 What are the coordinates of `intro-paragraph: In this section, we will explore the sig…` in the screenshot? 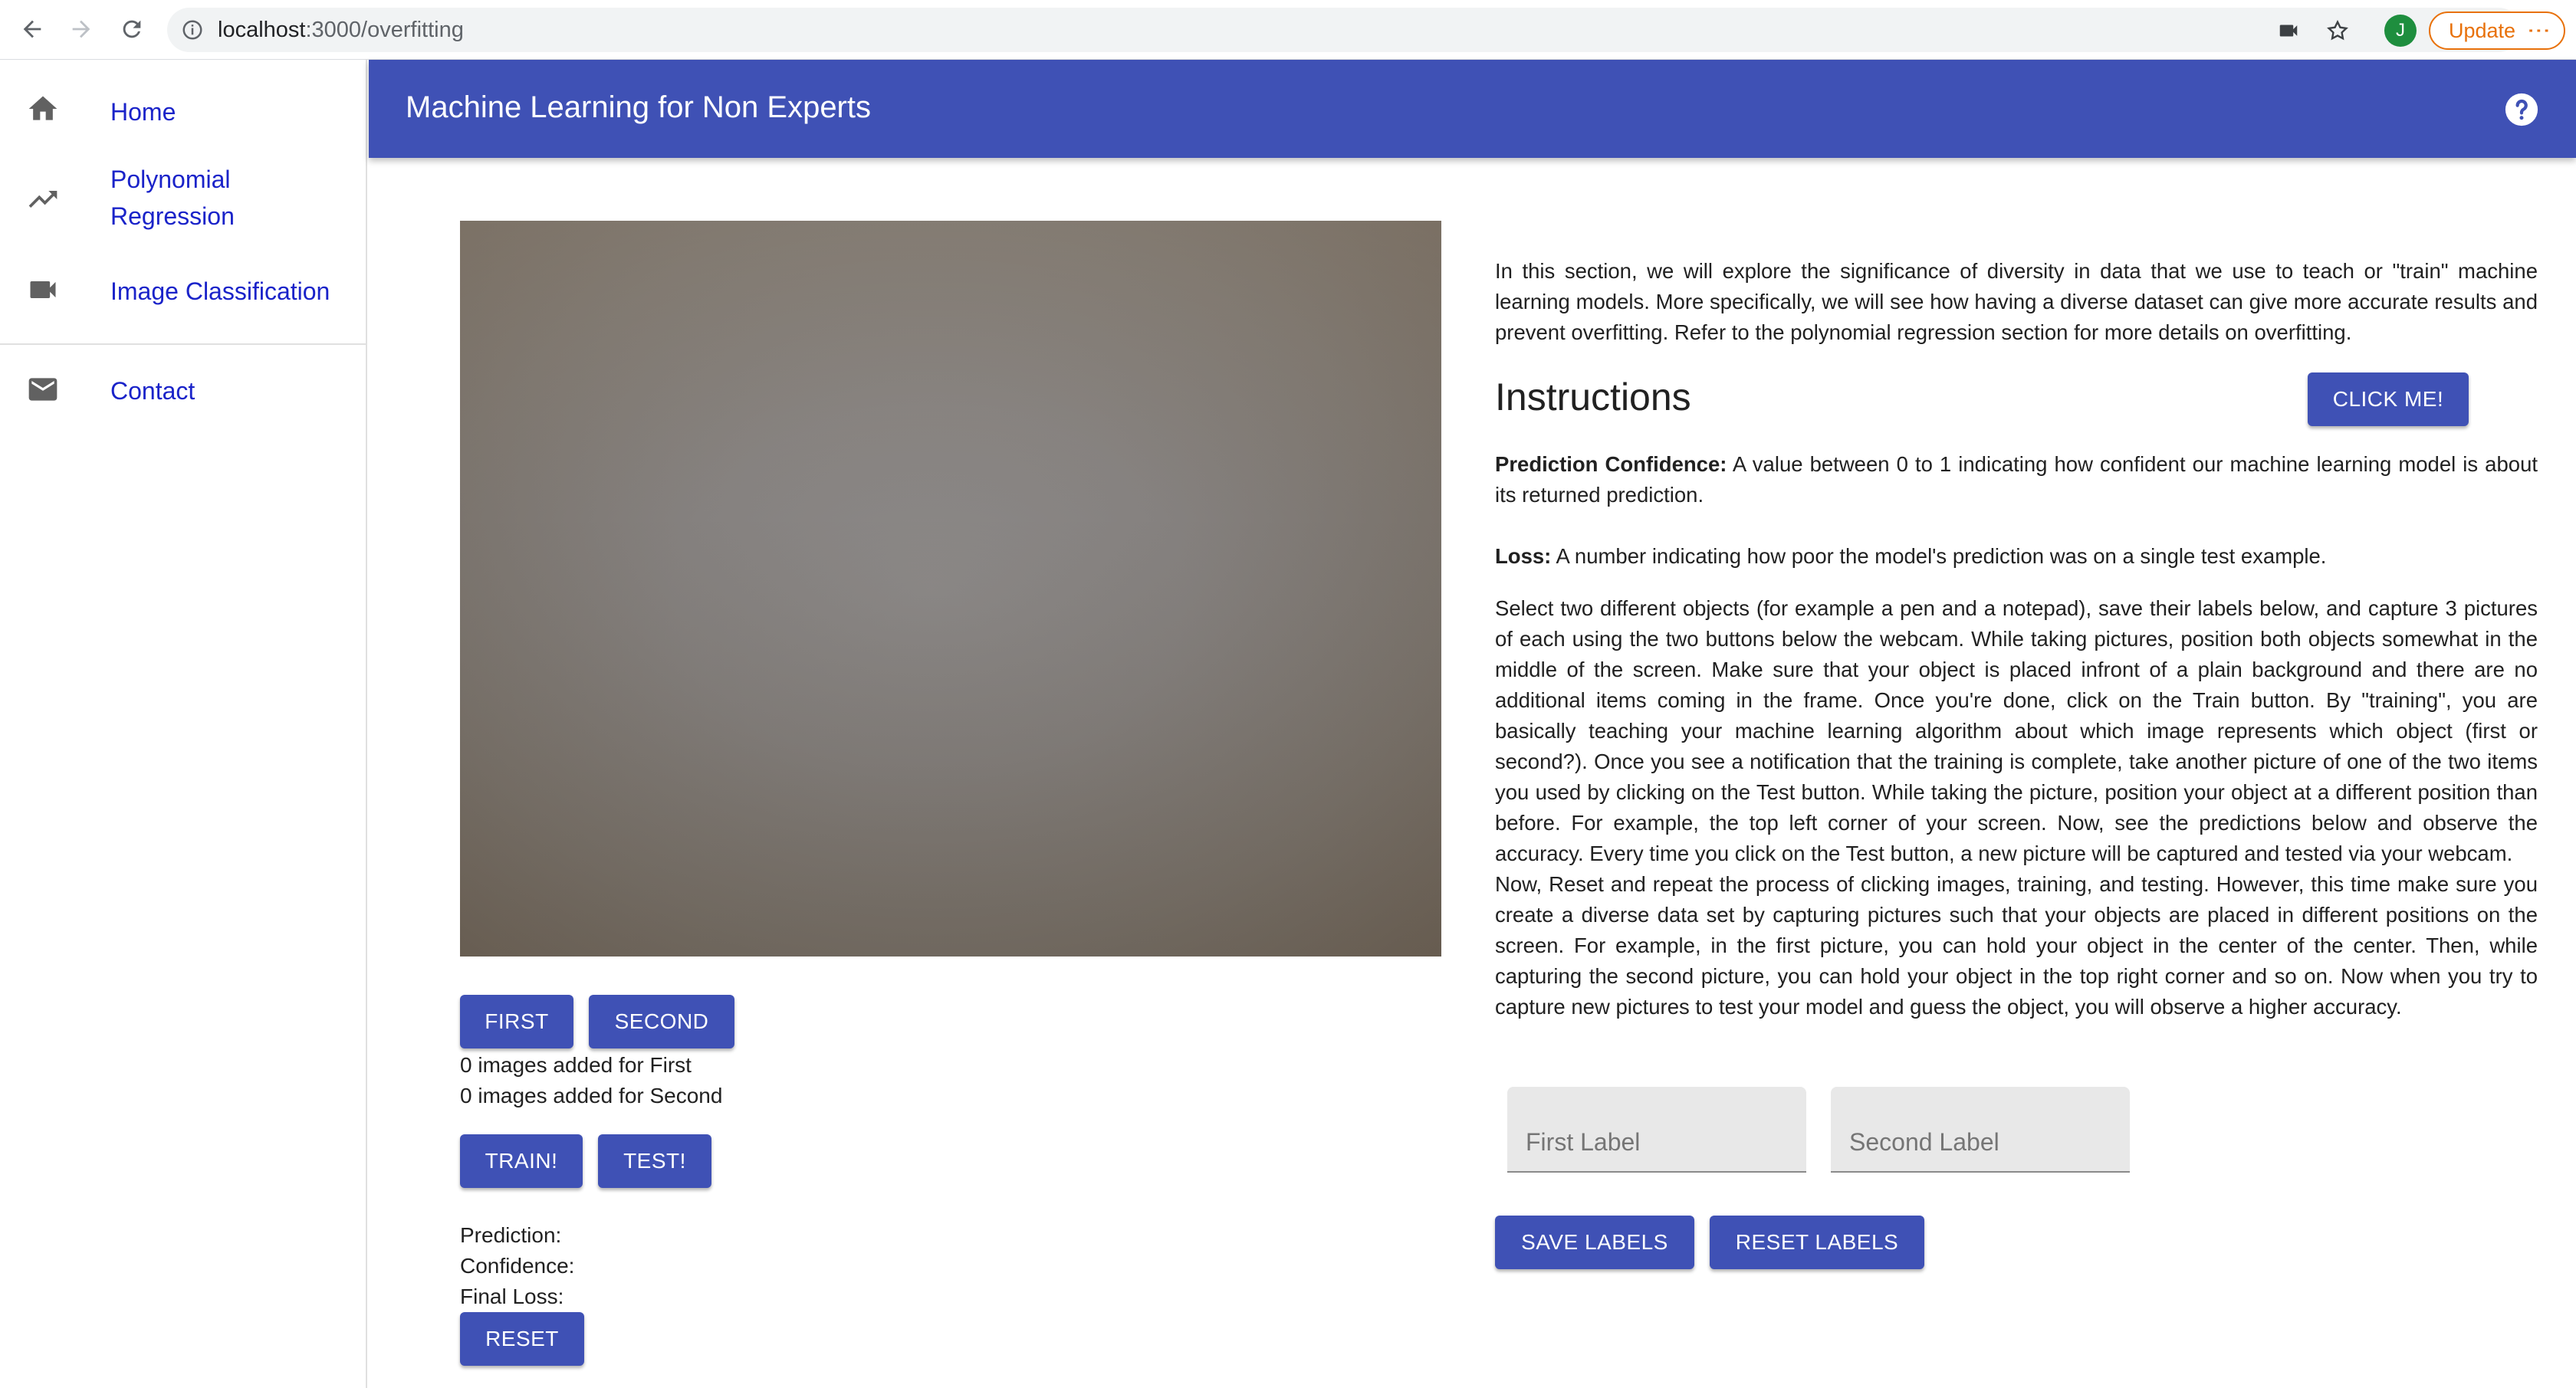 It's located at (2017, 301).